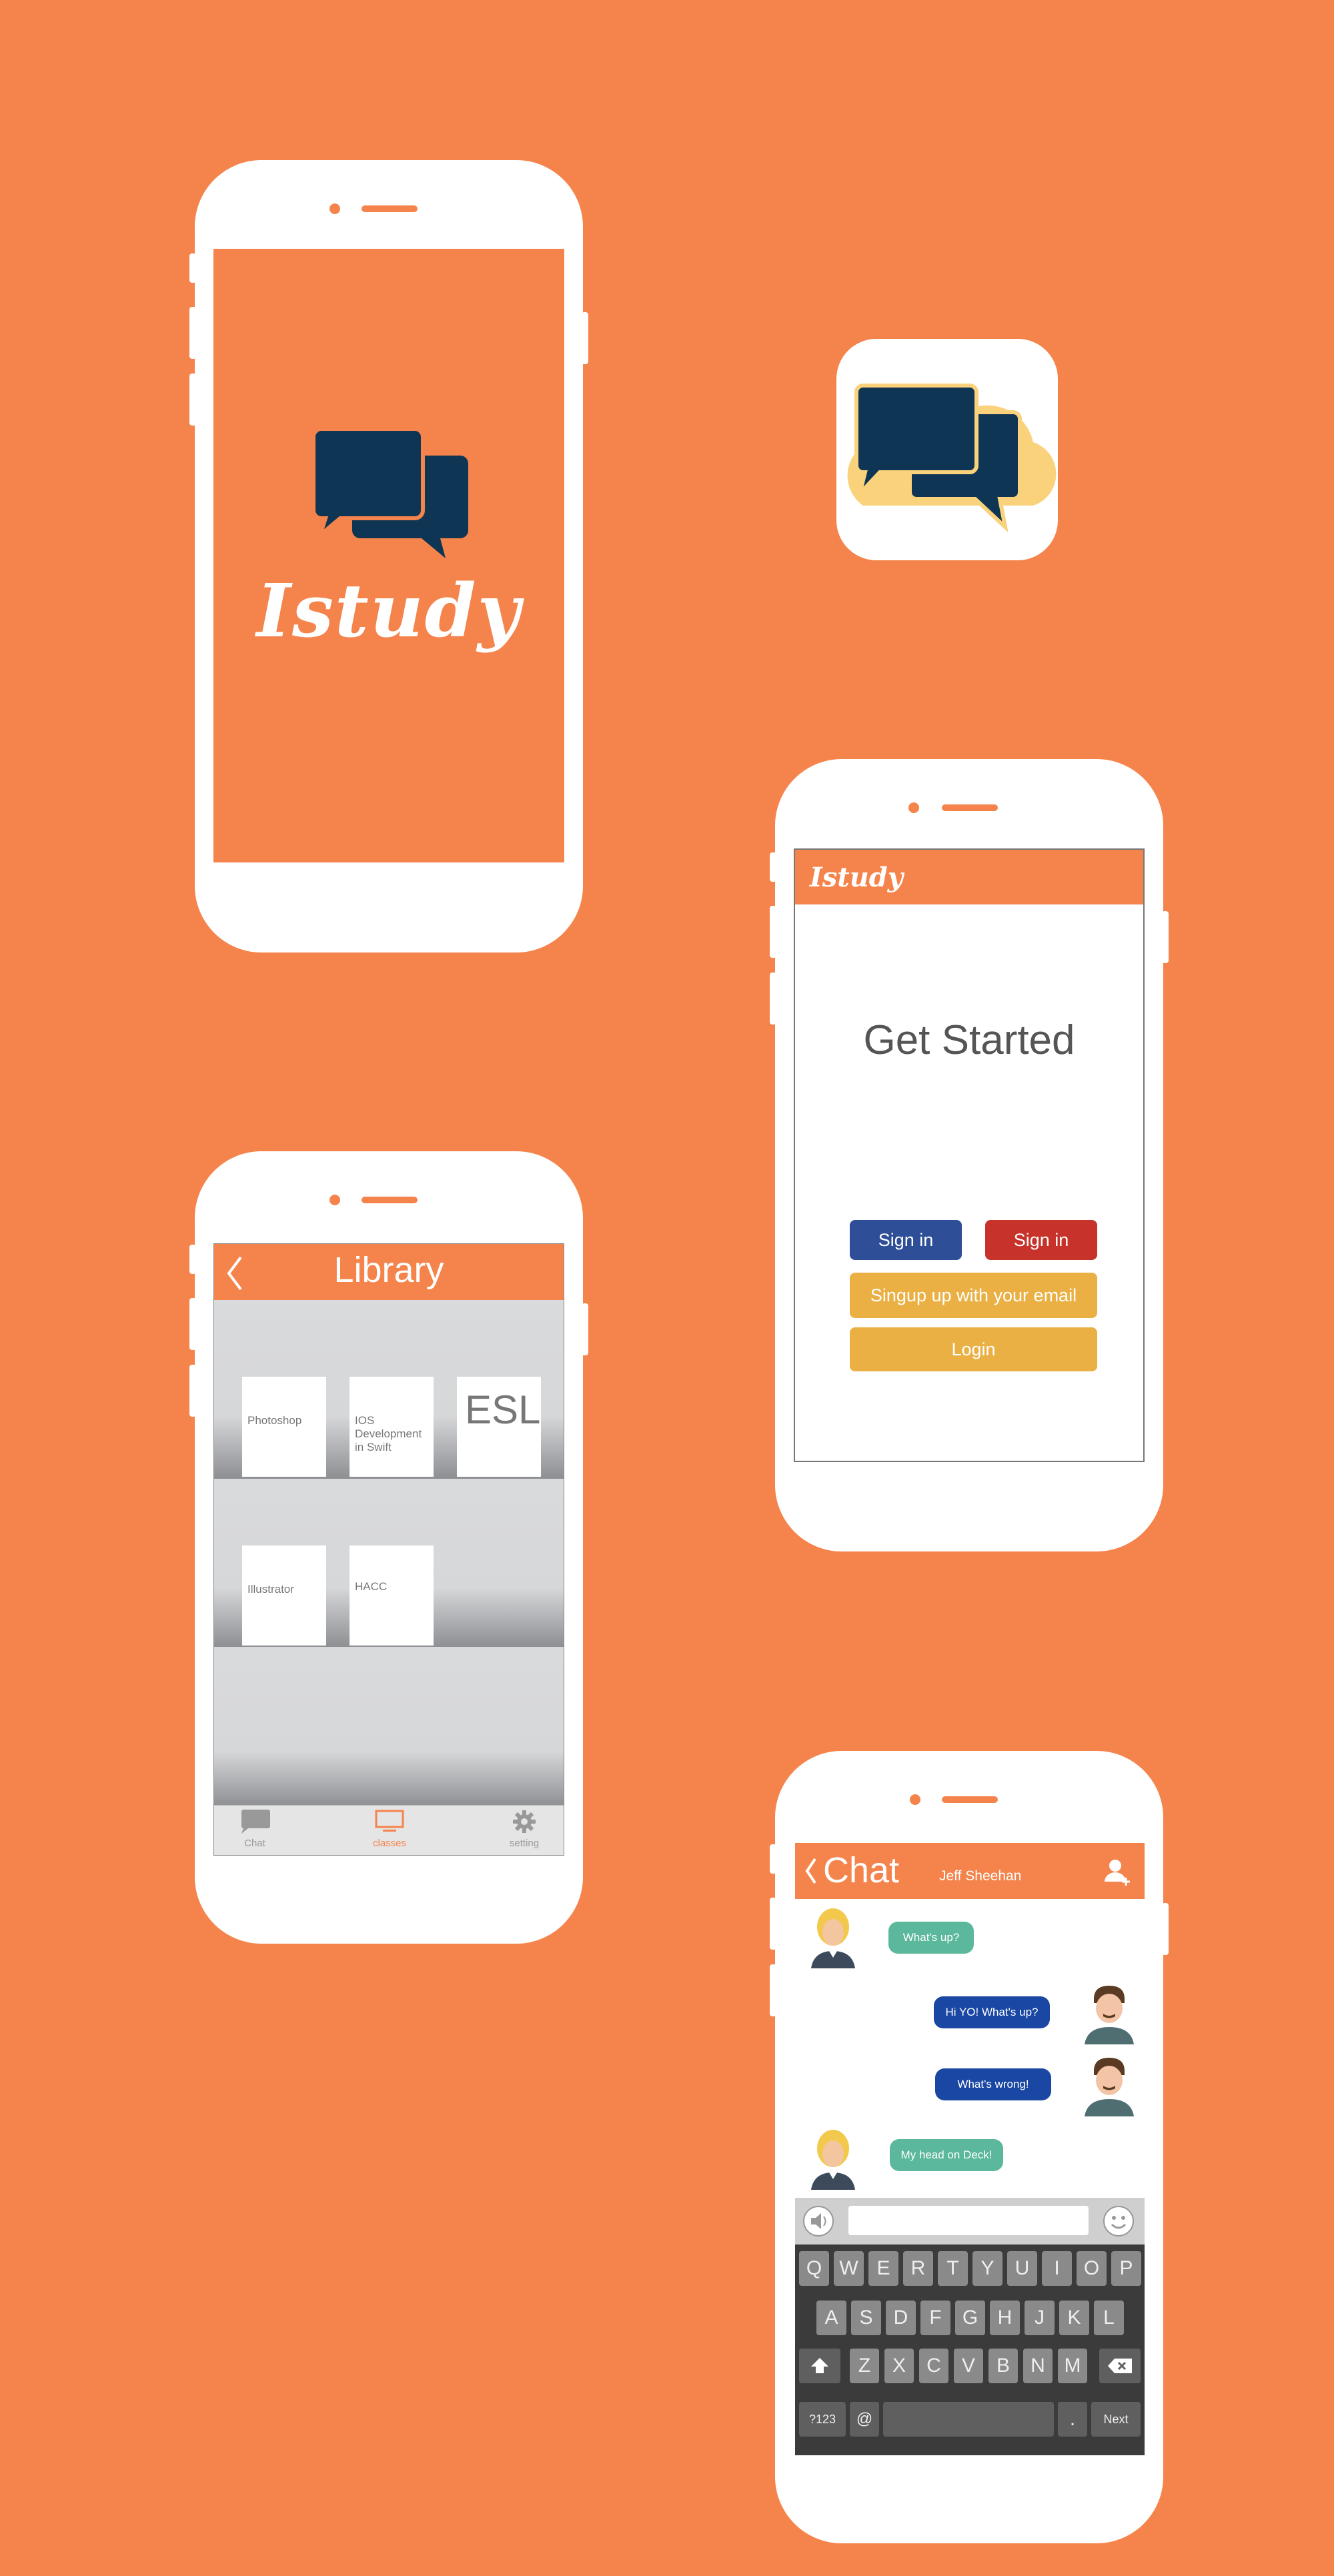  I want to click on shift-icon, so click(819, 2365).